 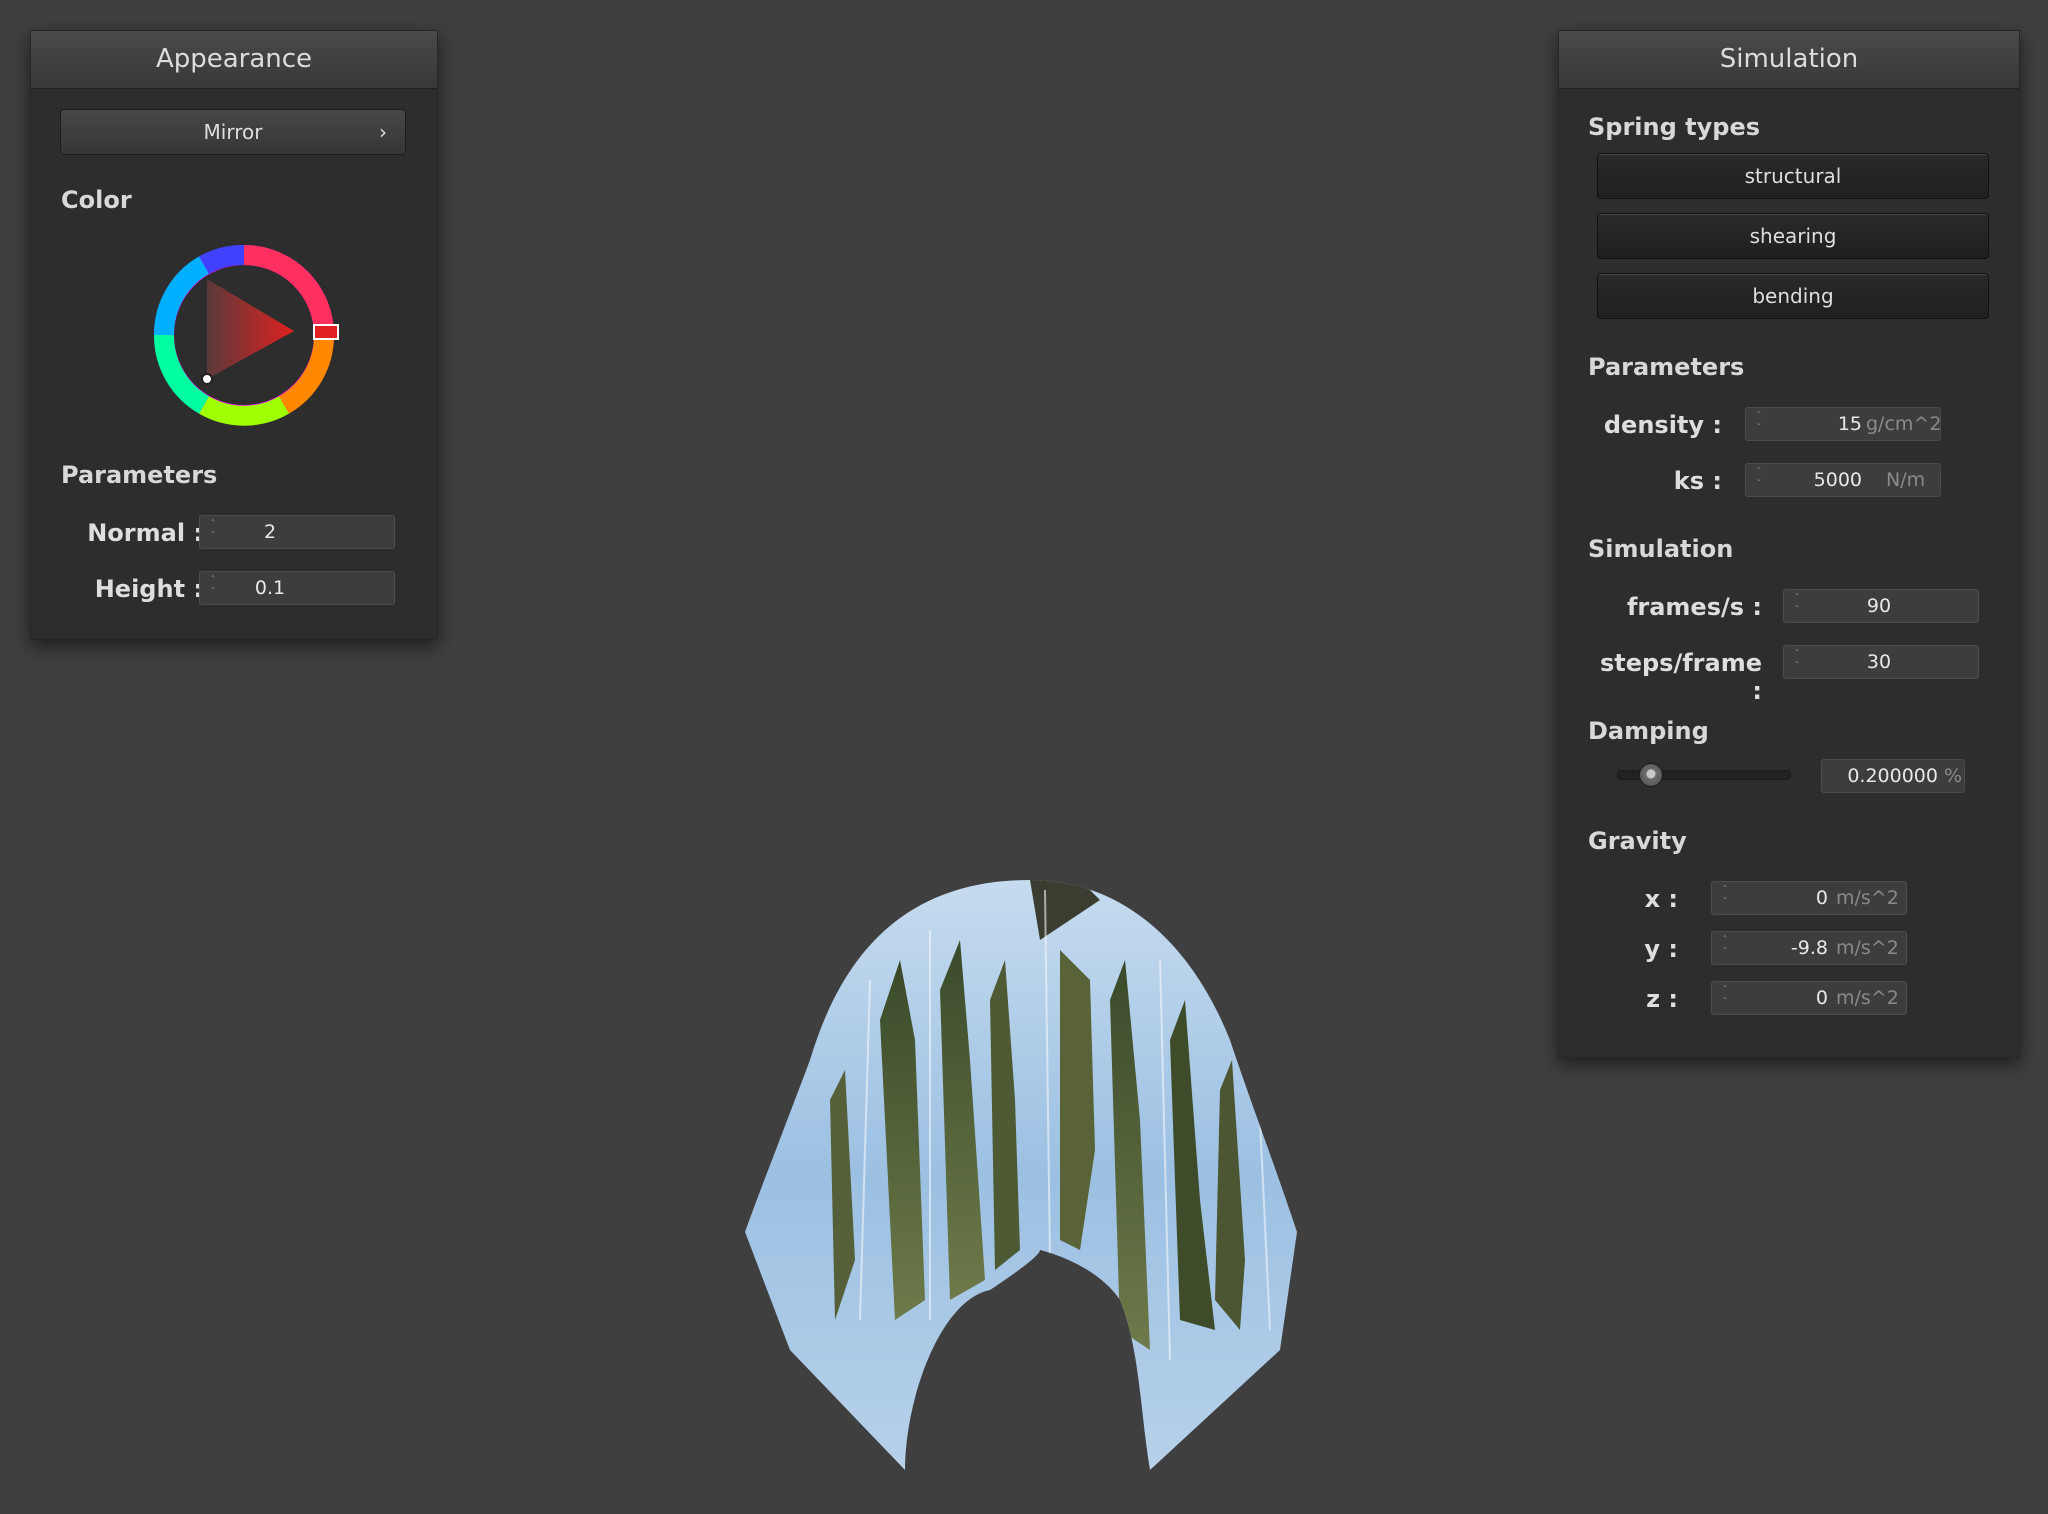 What do you see at coordinates (96, 200) in the screenshot?
I see `color-label: Color` at bounding box center [96, 200].